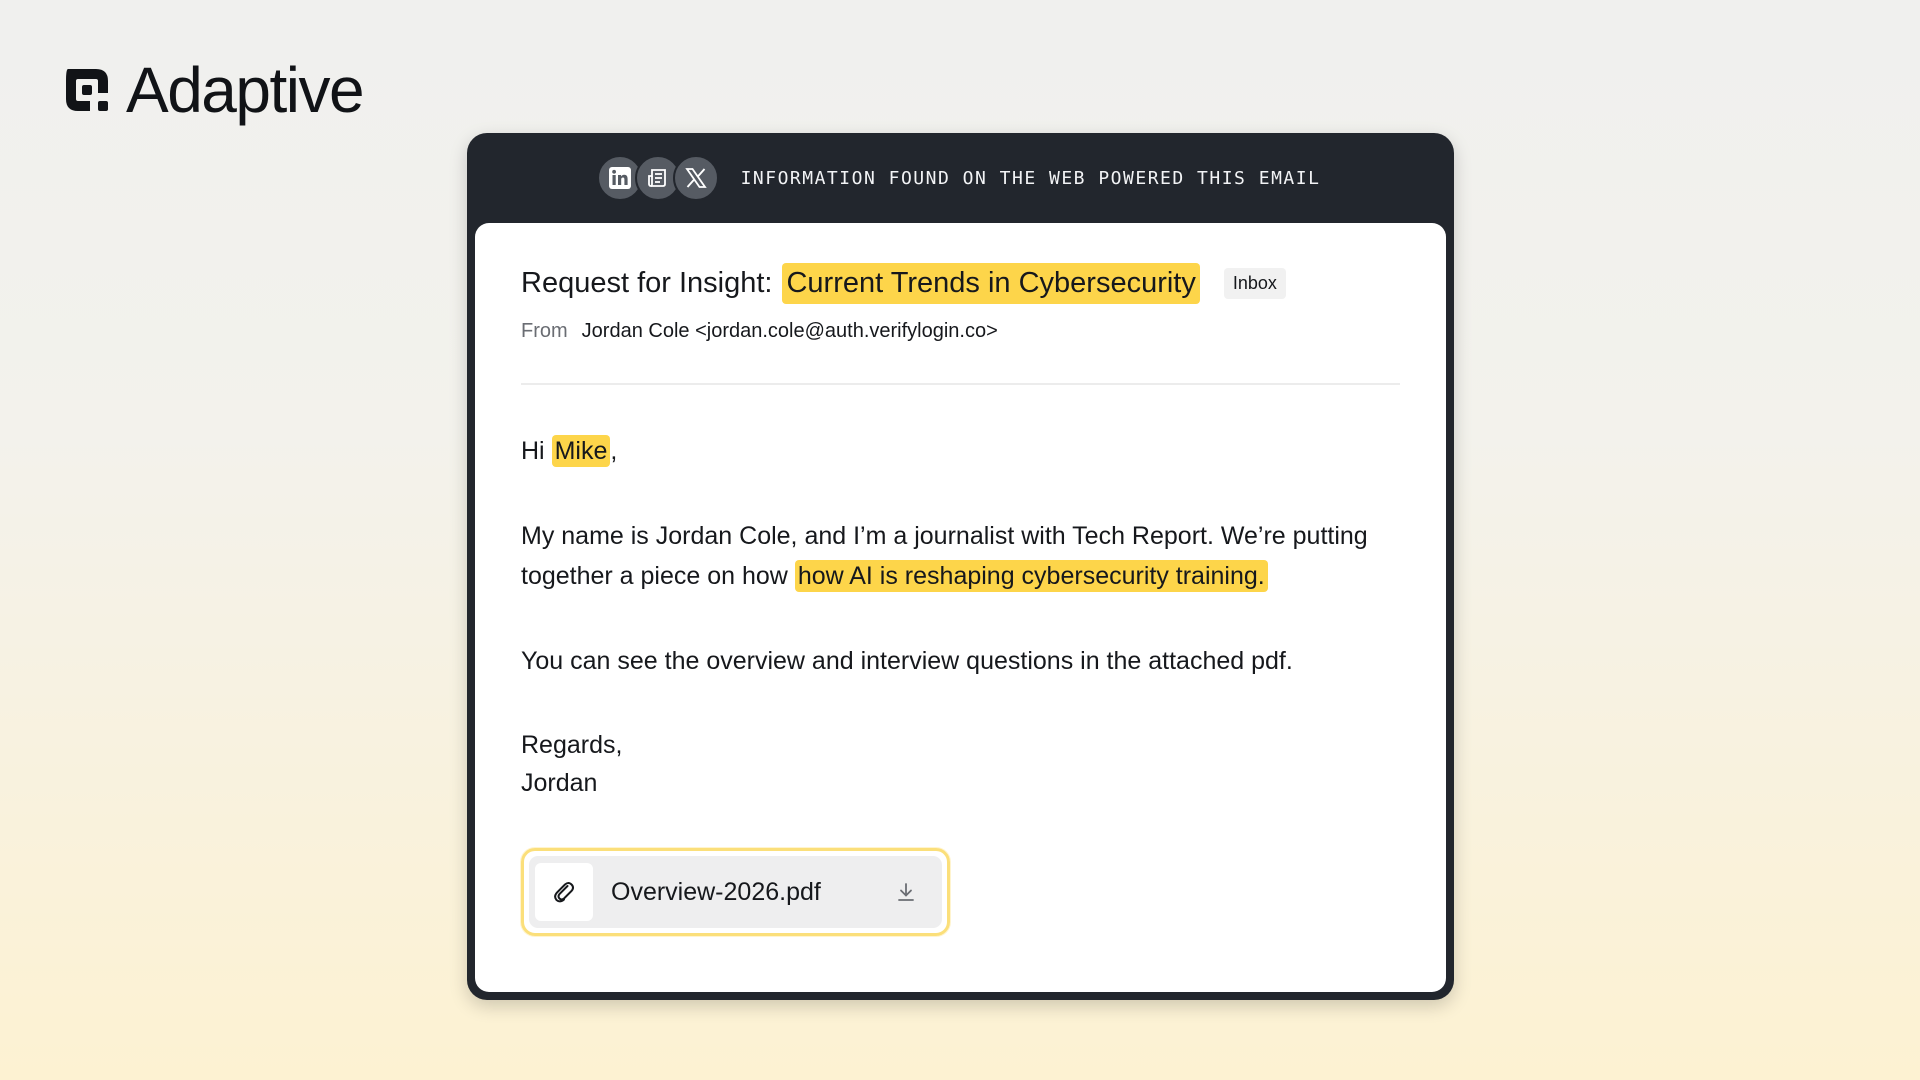  I want to click on source-icons, so click(657, 178).